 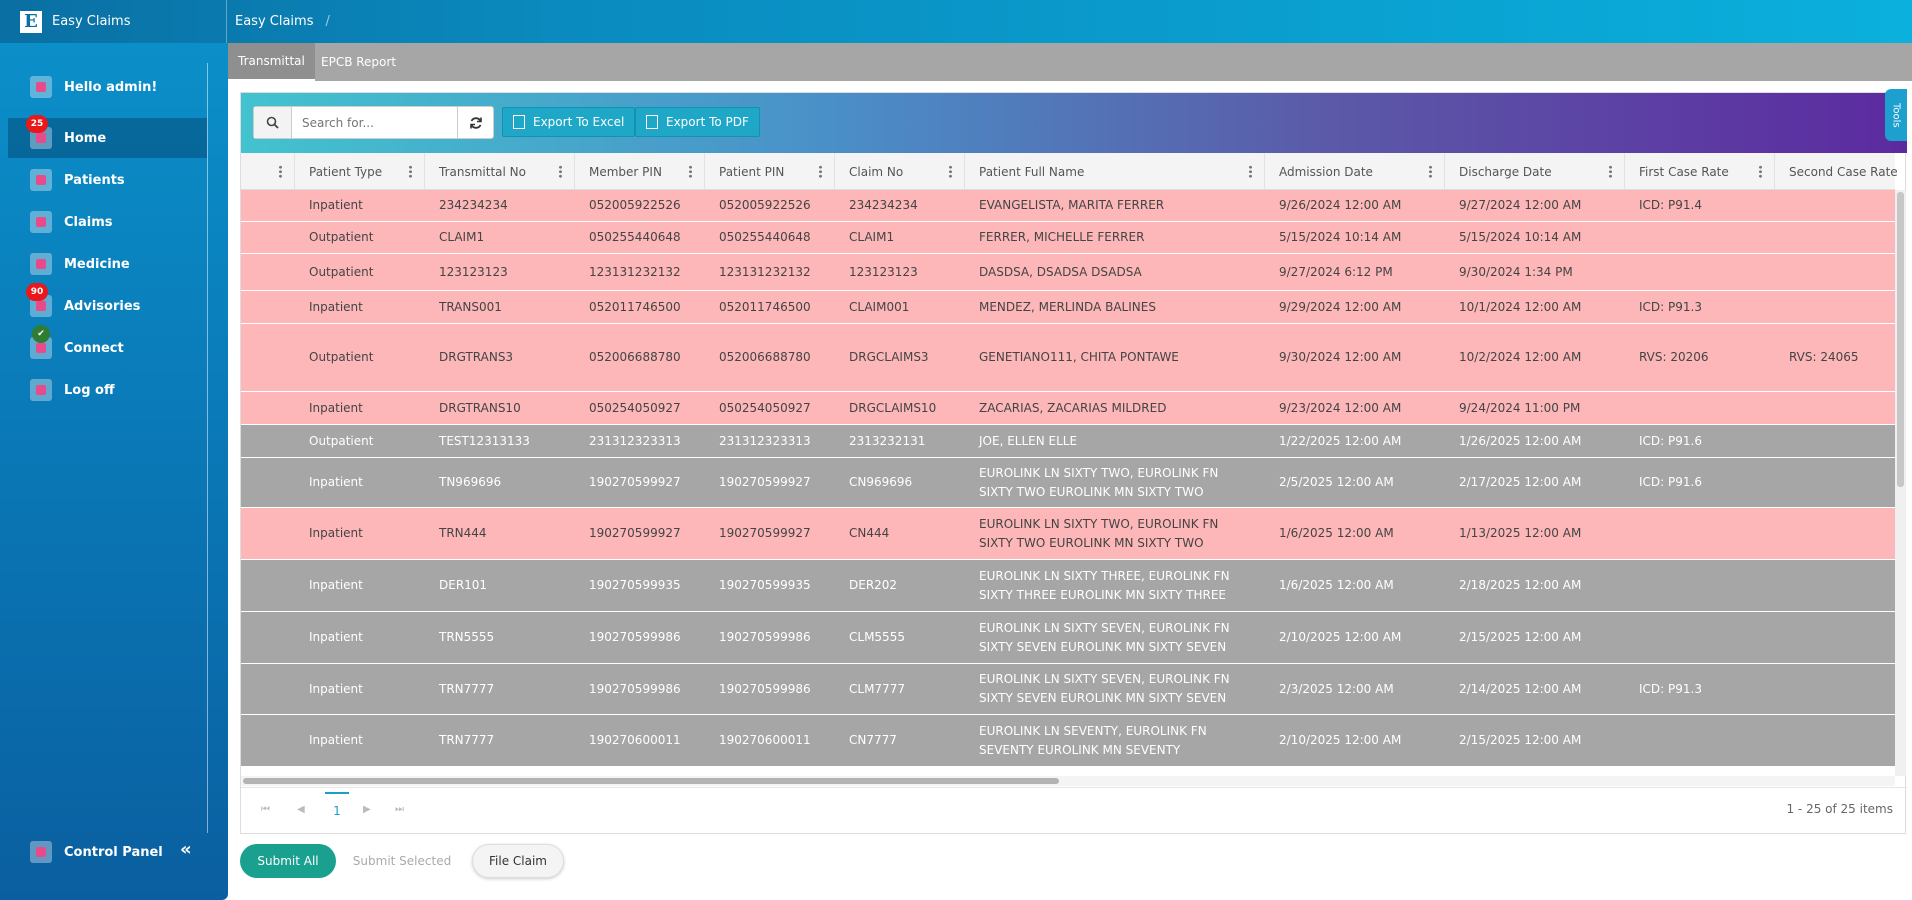 I want to click on prev-page-icon: ◀, so click(x=301, y=809).